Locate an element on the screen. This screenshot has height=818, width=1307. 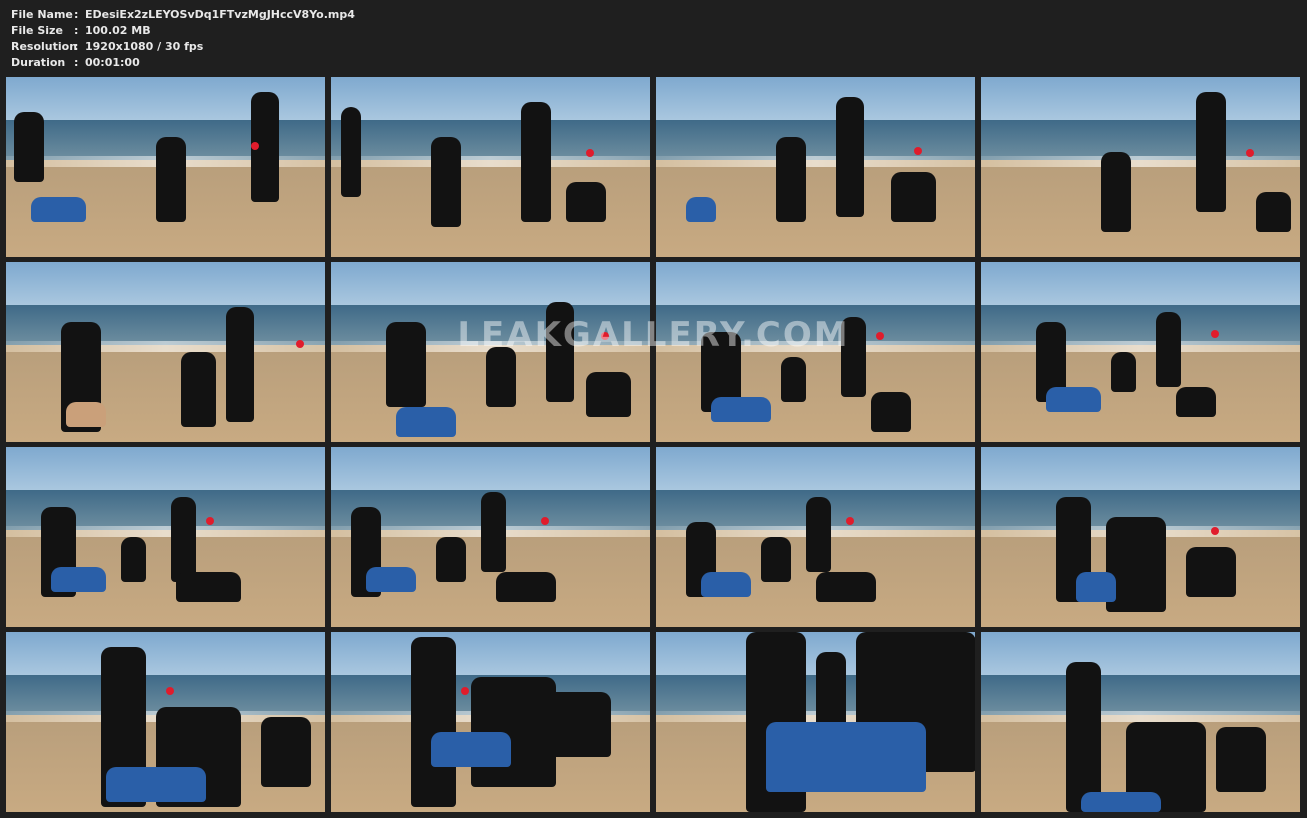
file-size-label: File Size is located at coordinates (37, 30).